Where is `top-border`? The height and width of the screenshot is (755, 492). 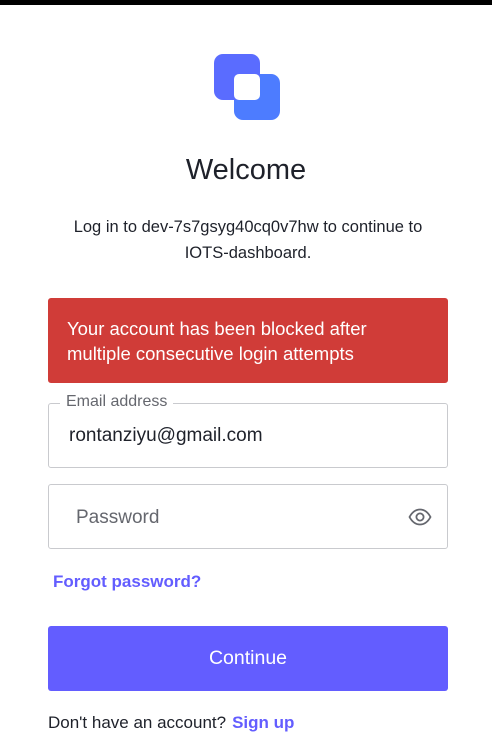
top-border is located at coordinates (246, 2).